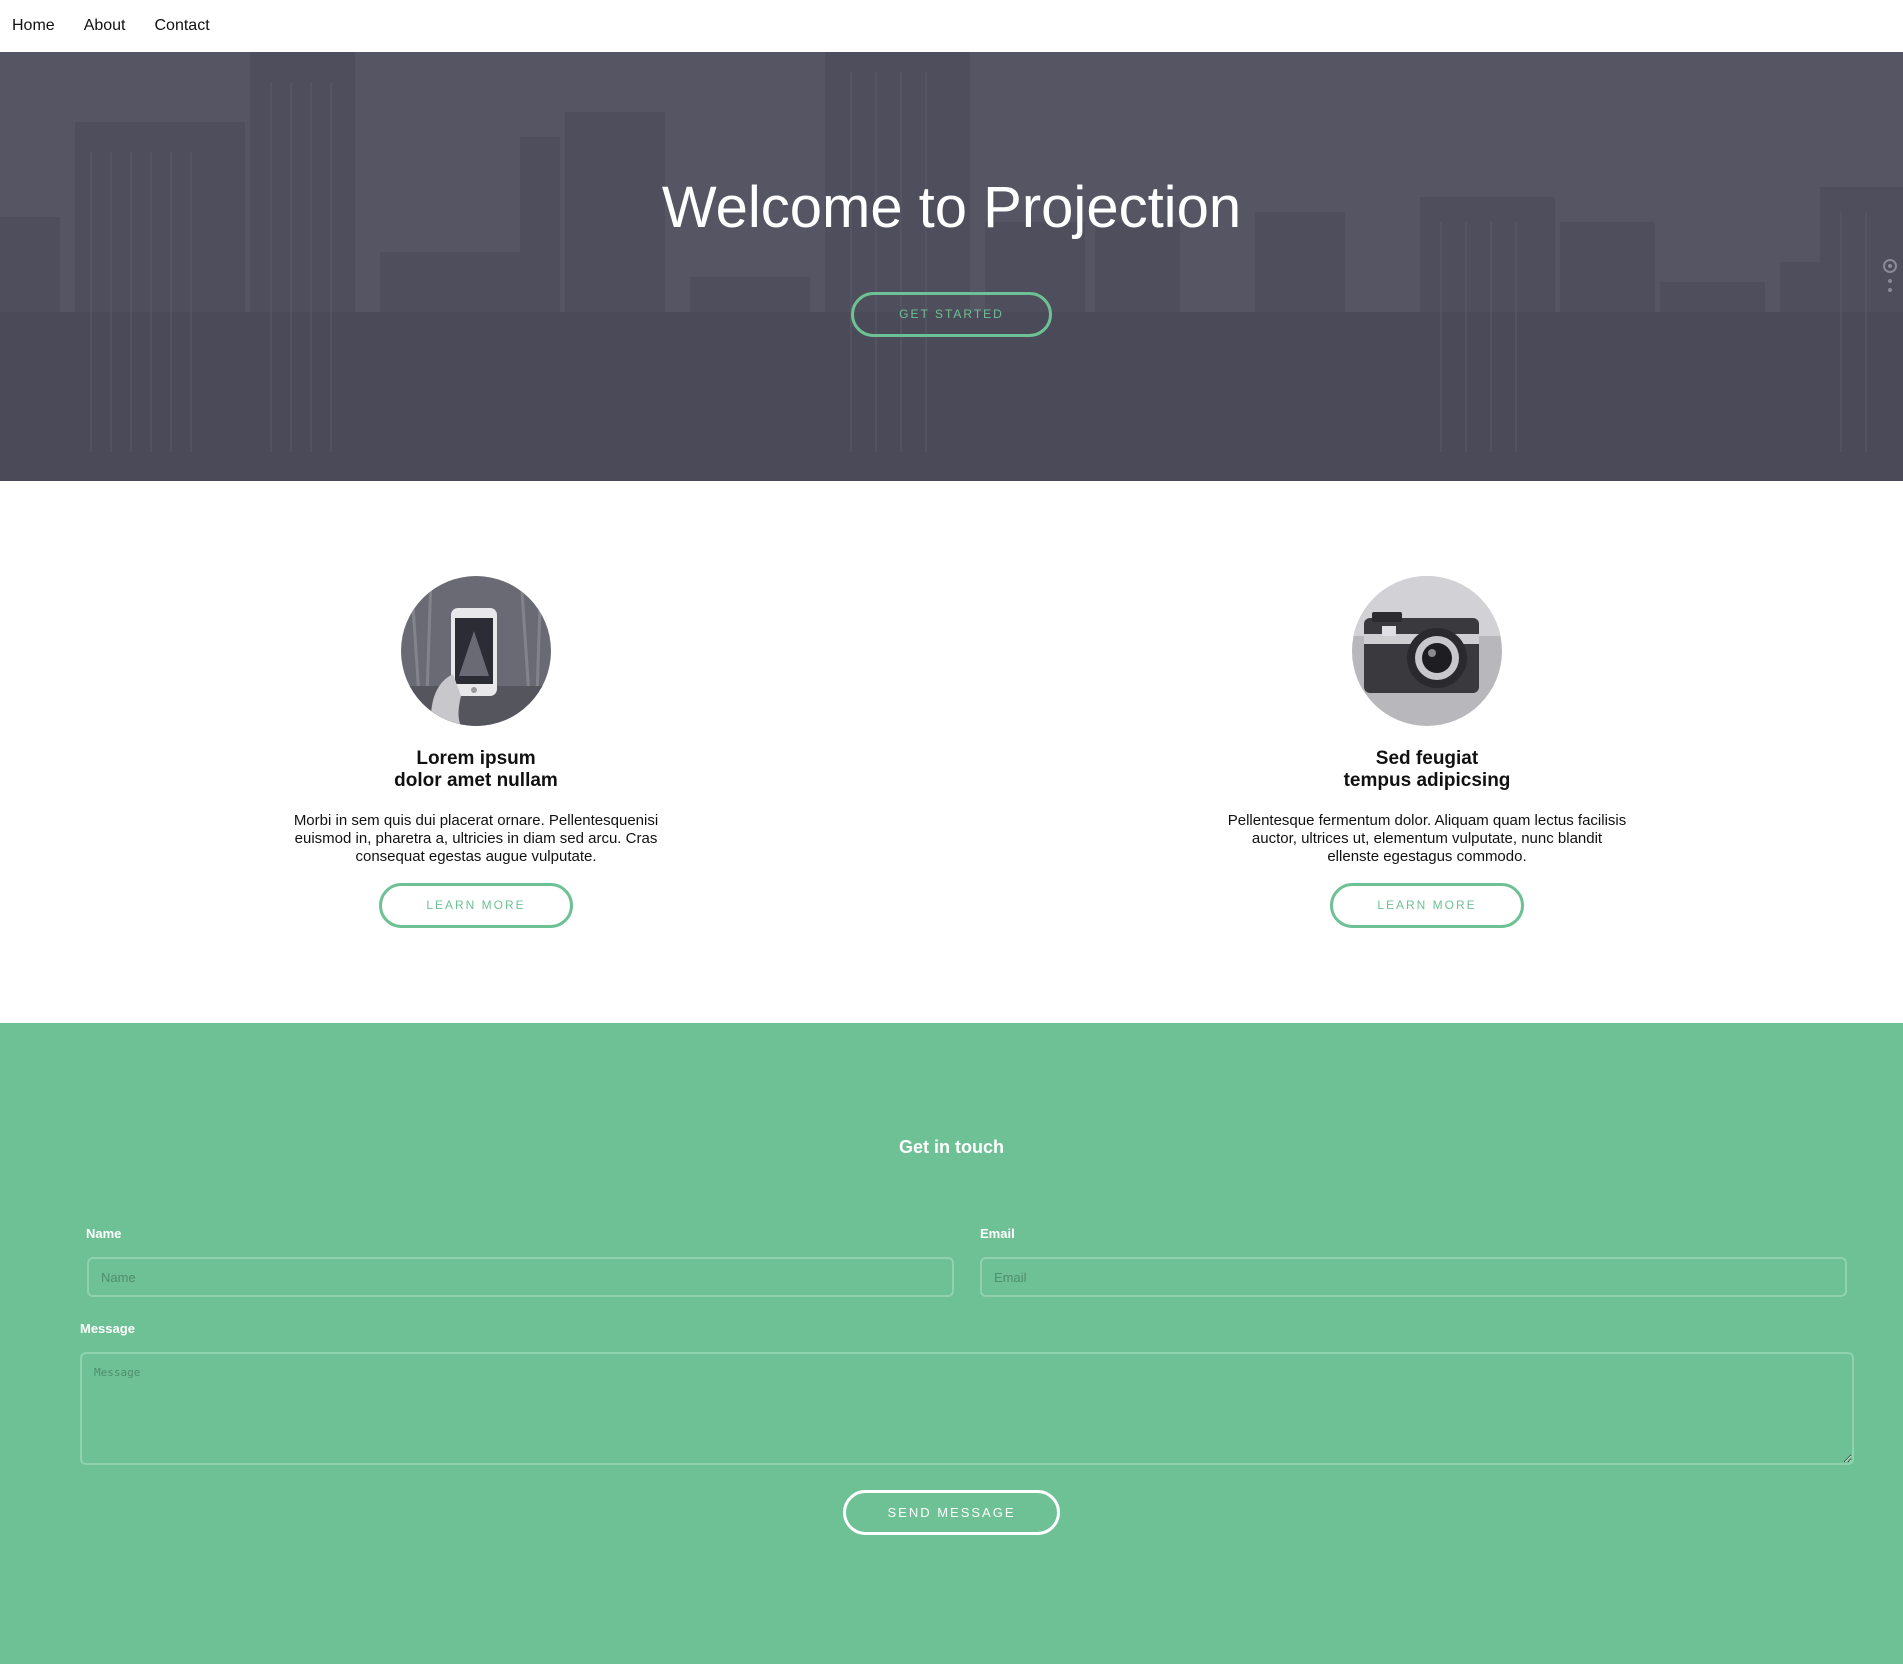  Describe the element at coordinates (951, 26) in the screenshot. I see `top-nav: Home About Contact` at that location.